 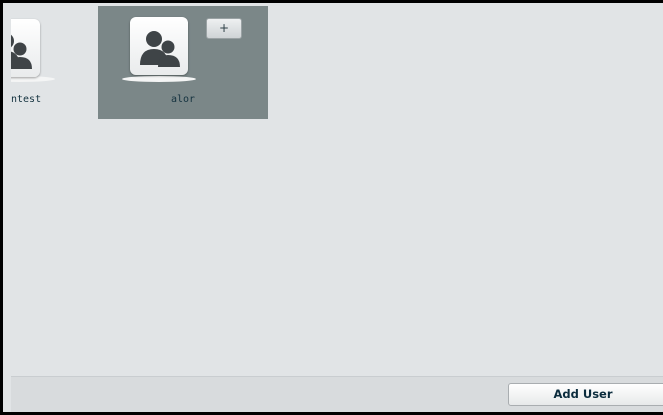 I want to click on footer-bar: Add User, so click(x=337, y=394).